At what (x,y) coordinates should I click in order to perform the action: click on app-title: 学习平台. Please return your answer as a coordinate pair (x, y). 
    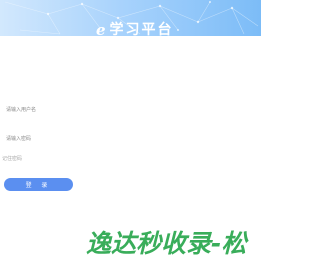
    Looking at the image, I should click on (141, 29).